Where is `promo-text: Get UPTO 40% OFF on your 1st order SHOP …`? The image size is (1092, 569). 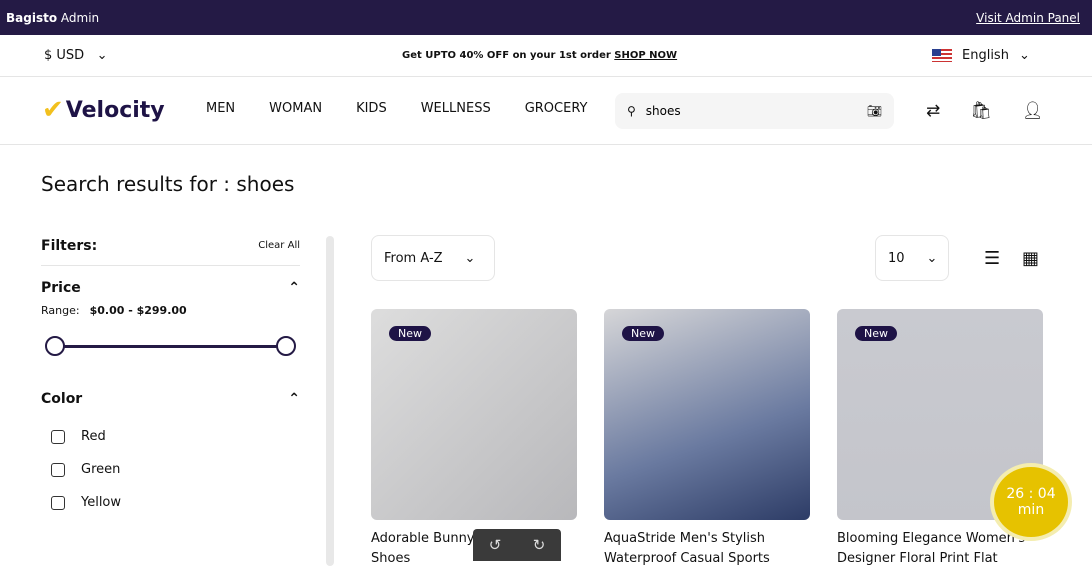 promo-text: Get UPTO 40% OFF on your 1st order SHOP … is located at coordinates (540, 55).